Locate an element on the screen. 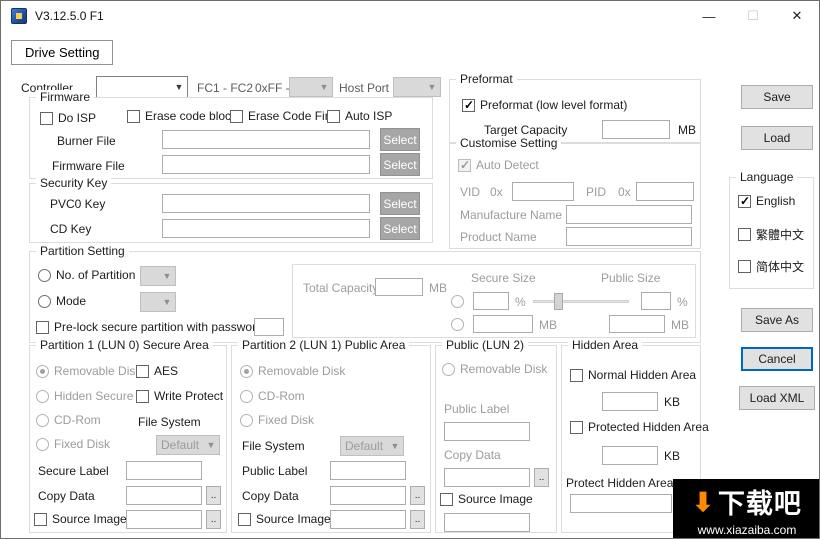 This screenshot has width=820, height=539. p1-aes-checkbox: AES is located at coordinates (157, 371).